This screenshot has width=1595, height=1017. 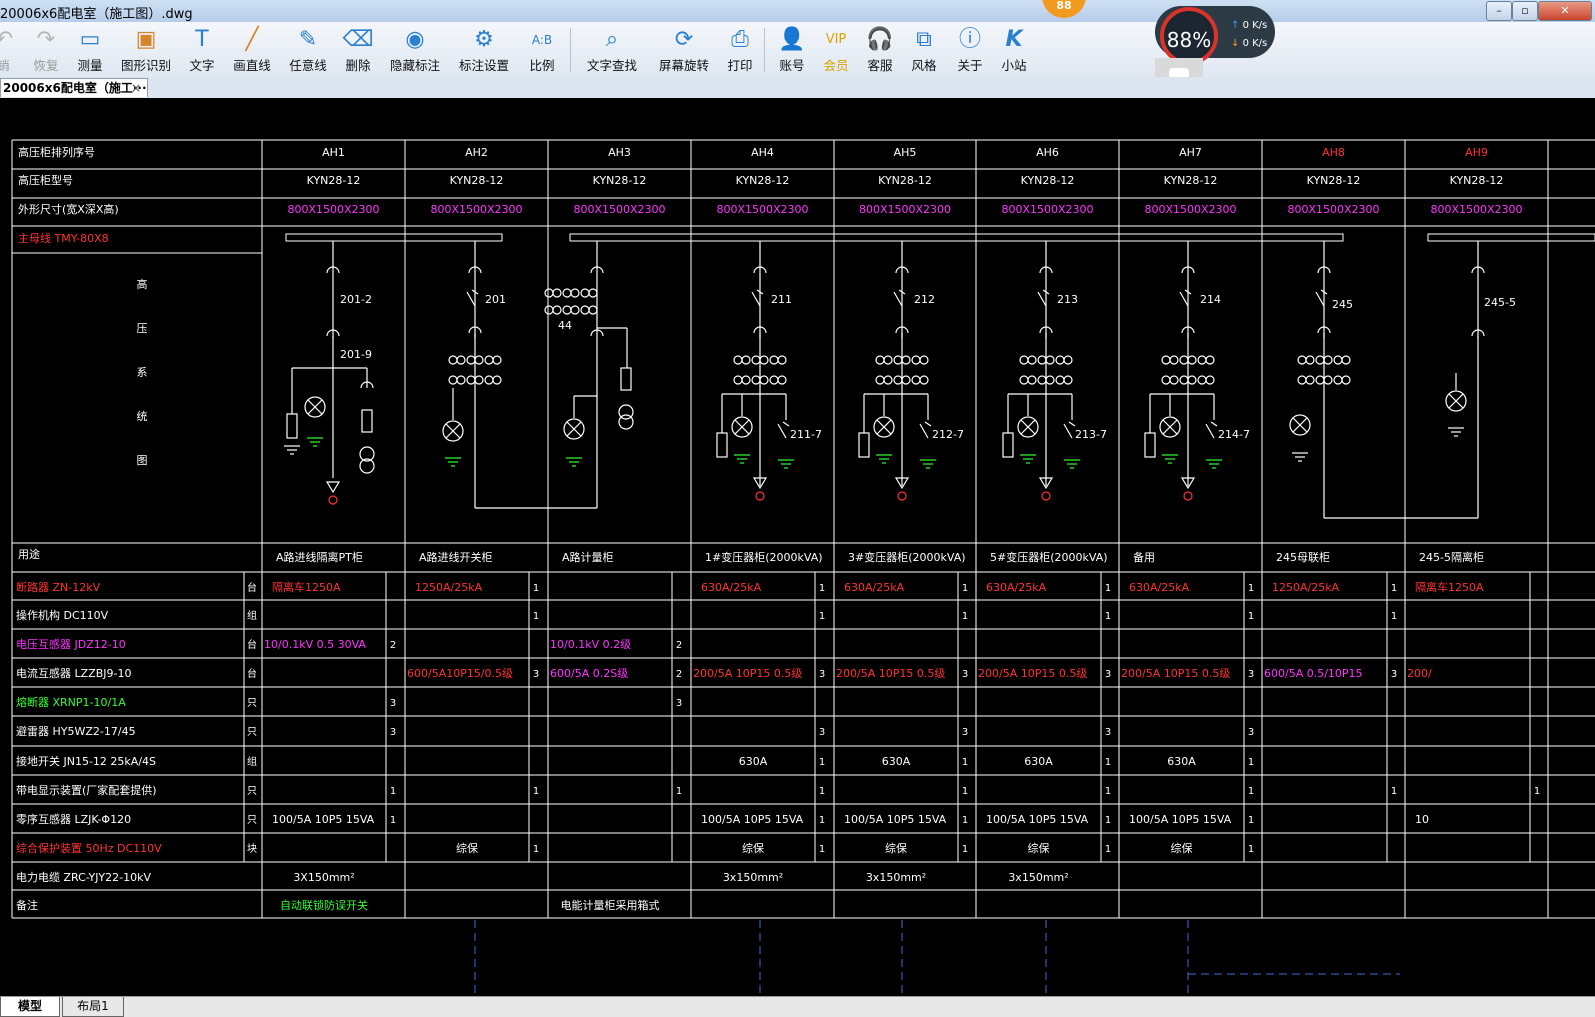 What do you see at coordinates (252, 587) in the screenshot?
I see `spec-unit: 台` at bounding box center [252, 587].